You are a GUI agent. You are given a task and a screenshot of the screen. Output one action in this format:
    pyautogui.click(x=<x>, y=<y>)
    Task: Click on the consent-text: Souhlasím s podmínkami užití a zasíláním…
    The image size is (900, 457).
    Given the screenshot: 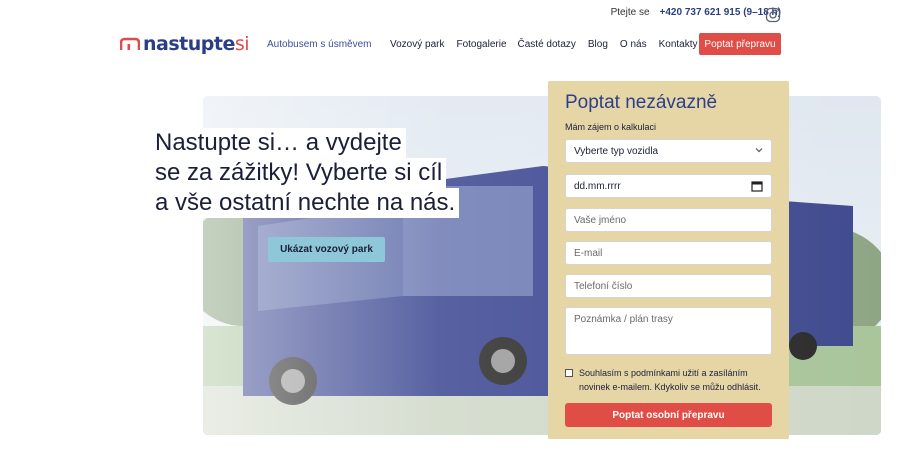 What is the action you would take?
    pyautogui.click(x=670, y=380)
    